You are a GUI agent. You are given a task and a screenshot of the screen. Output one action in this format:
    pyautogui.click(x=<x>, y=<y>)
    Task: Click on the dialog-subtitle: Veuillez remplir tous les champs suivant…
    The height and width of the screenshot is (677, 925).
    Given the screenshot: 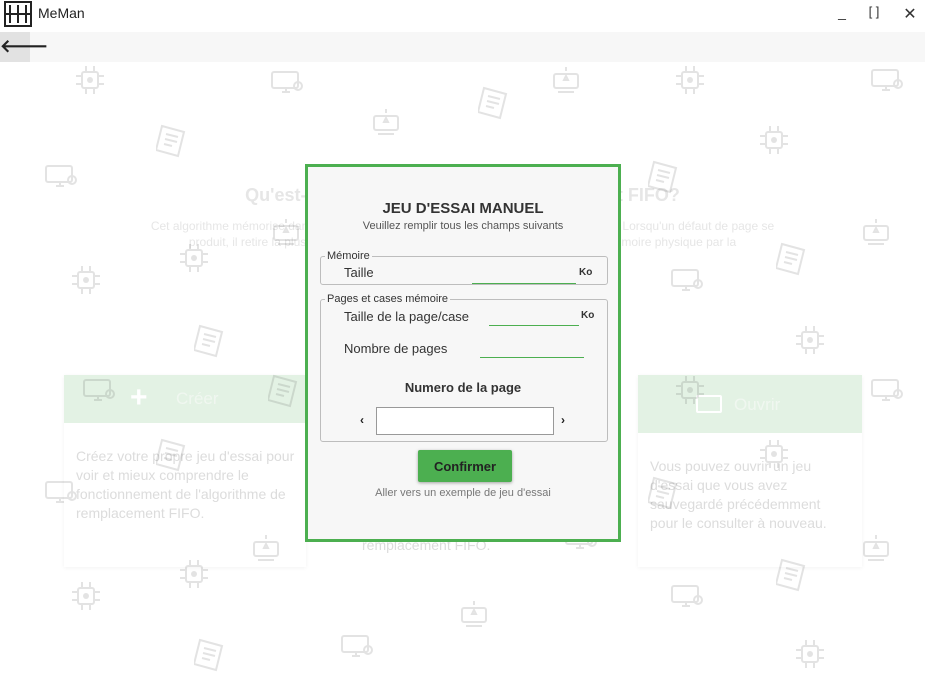 What is the action you would take?
    pyautogui.click(x=463, y=226)
    